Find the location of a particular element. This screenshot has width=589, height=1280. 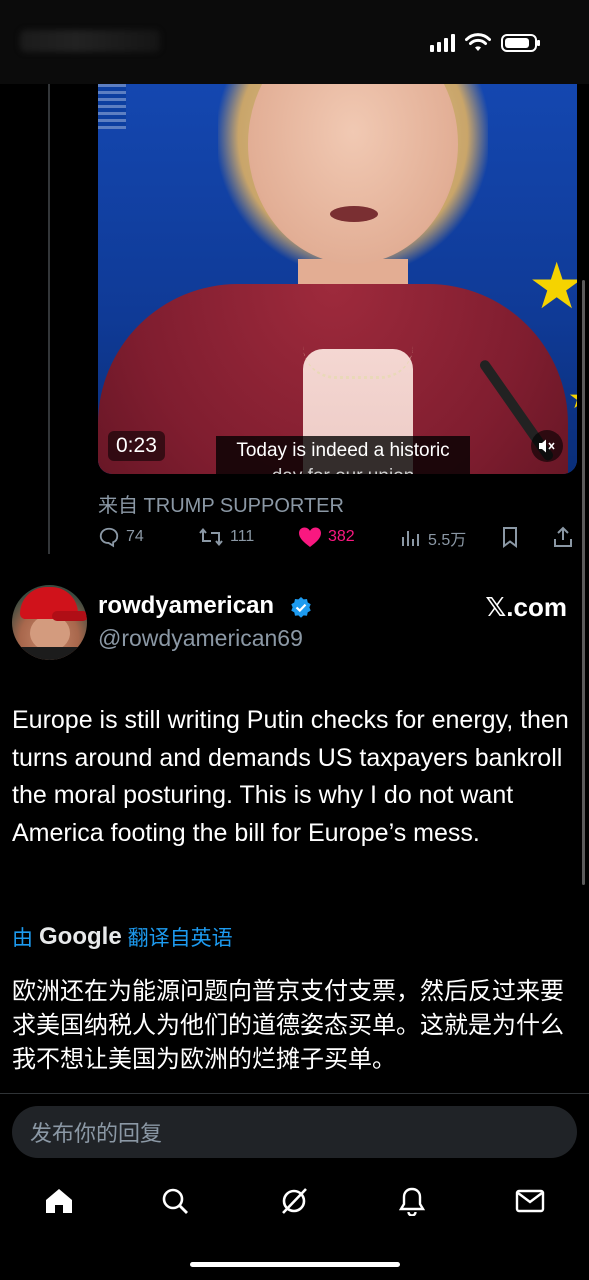

heart-filled-icon is located at coordinates (310, 537).